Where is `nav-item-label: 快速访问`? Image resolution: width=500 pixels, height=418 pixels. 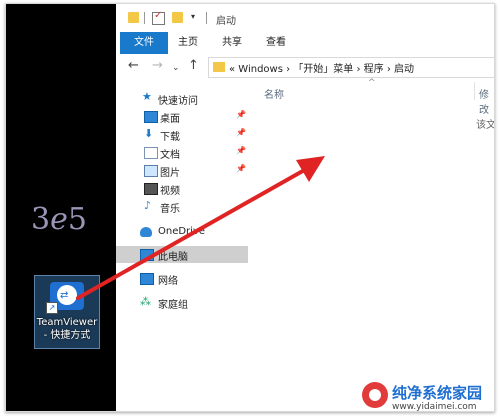
nav-item-label: 快速访问 is located at coordinates (178, 101).